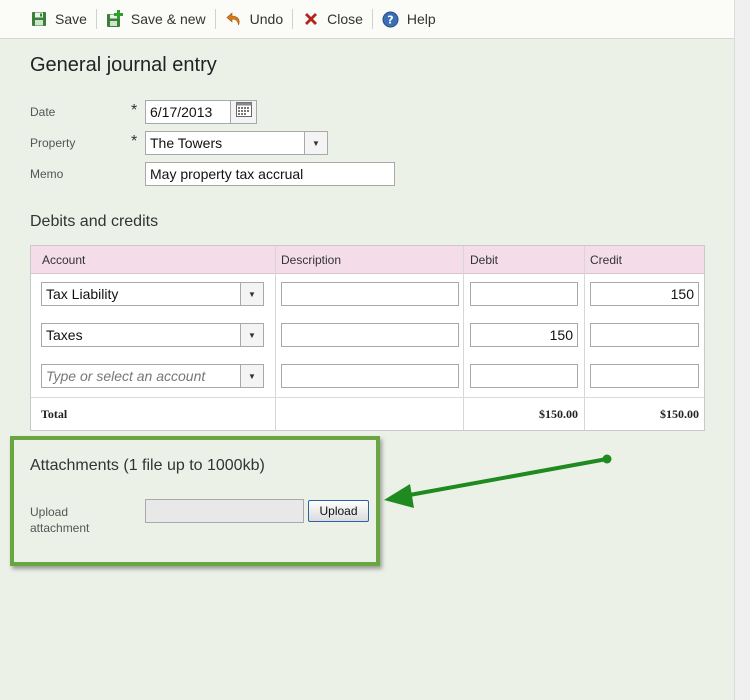  Describe the element at coordinates (498, 481) in the screenshot. I see `annotation-arrow-icon` at that location.